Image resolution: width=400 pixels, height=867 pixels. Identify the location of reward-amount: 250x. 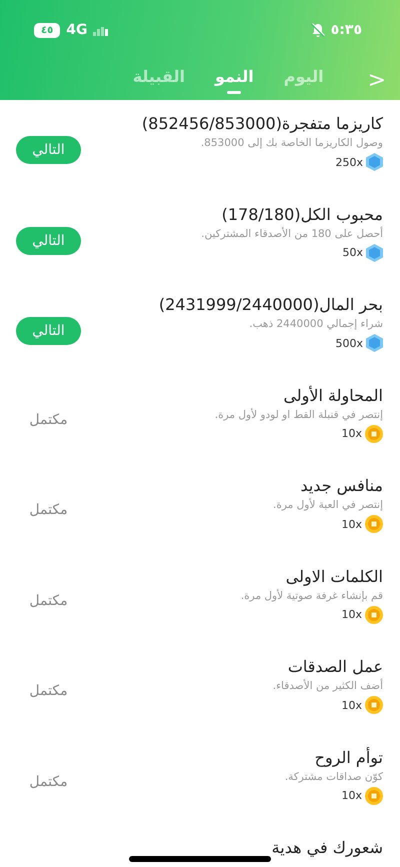
(349, 162).